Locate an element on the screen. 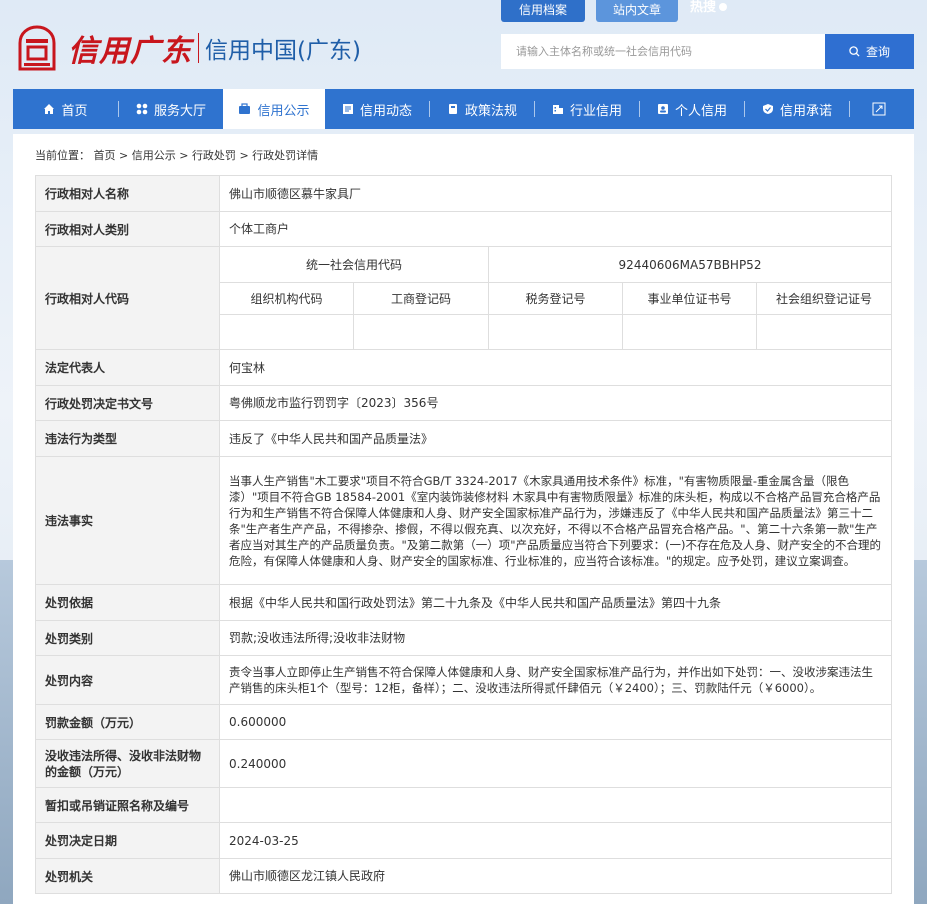 The image size is (927, 904). table-row: 违法行为类型 违反了《中华人民共和国产品质量法》 is located at coordinates (463, 438).